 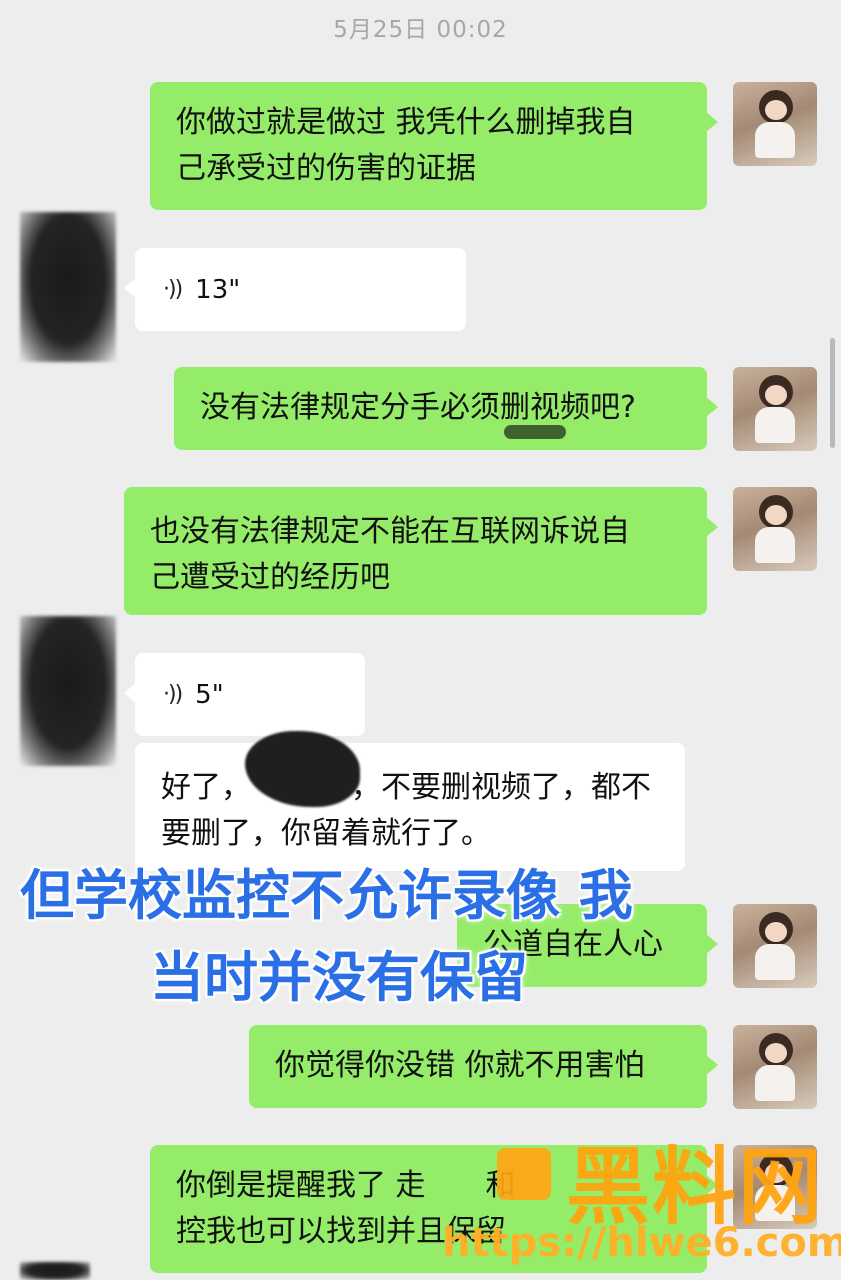 I want to click on message-text-line-2: 要删了，你留着就行了。, so click(x=326, y=833).